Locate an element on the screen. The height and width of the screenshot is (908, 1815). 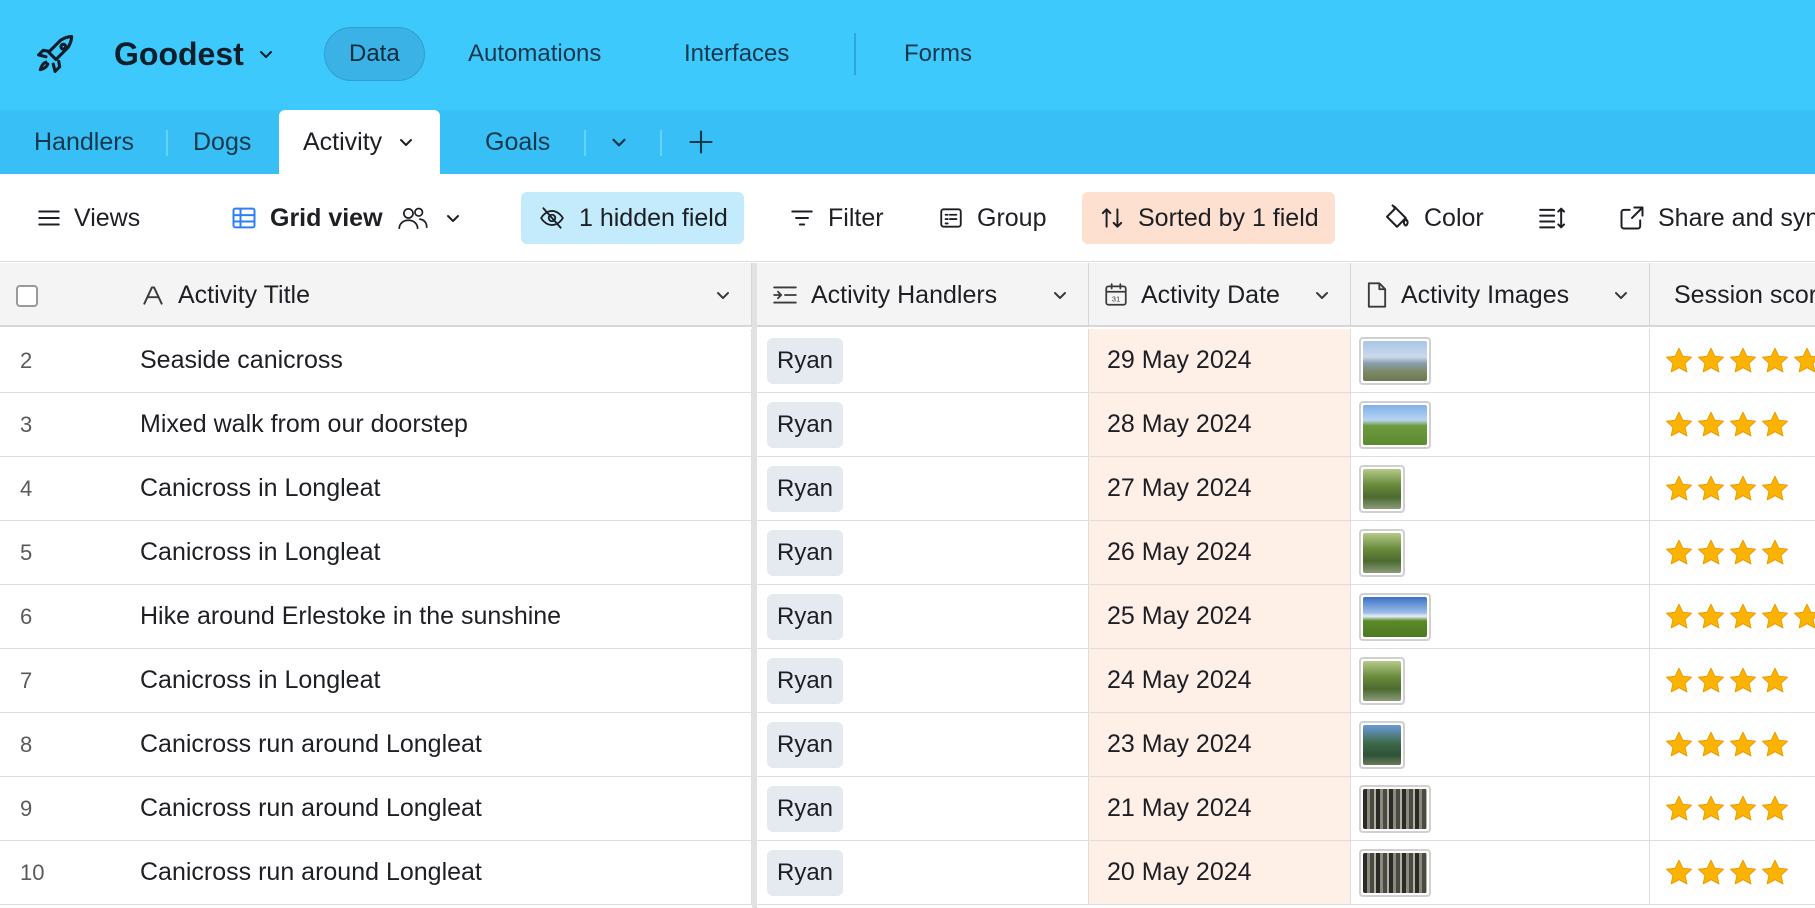
activity-date-cell: 27 May 2024 is located at coordinates (1220, 488).